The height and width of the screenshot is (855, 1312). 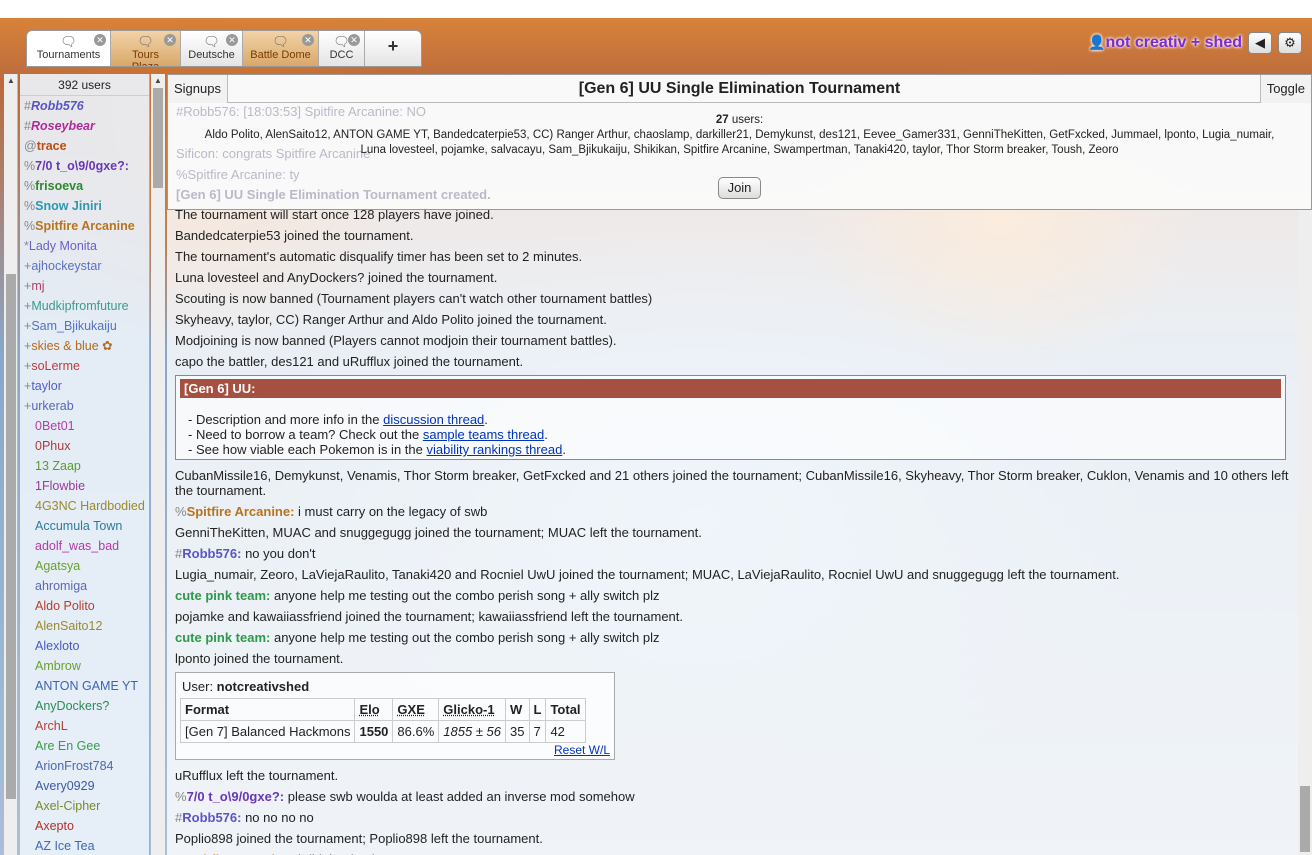 I want to click on user-list-item: adolf_was_bad, so click(x=84, y=546).